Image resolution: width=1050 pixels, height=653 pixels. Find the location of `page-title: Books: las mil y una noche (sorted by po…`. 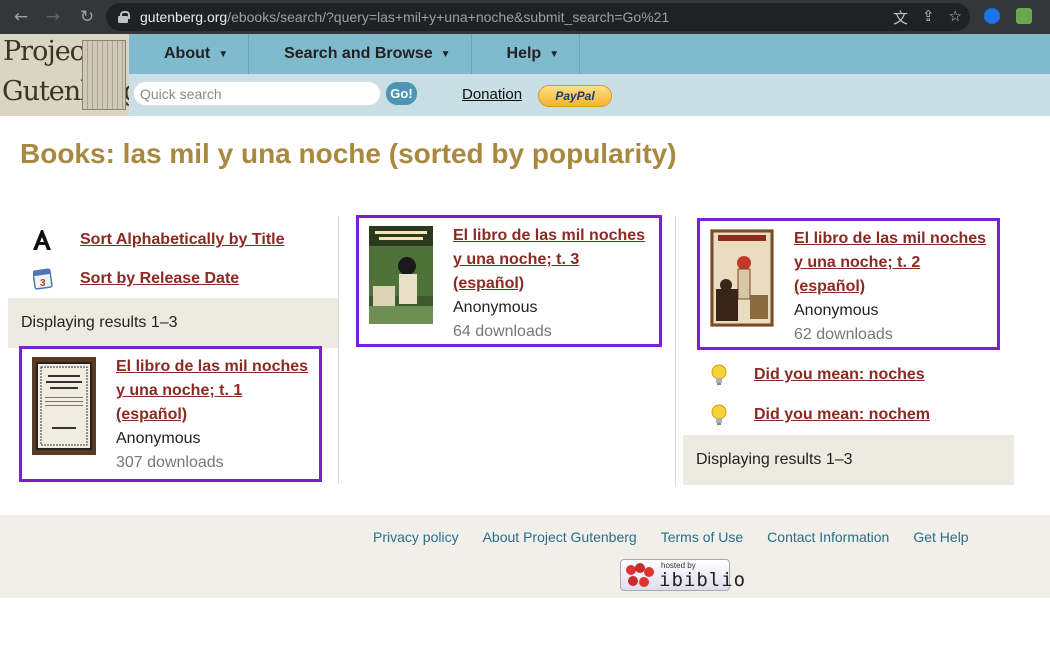

page-title: Books: las mil y una noche (sorted by po… is located at coordinates (348, 153).